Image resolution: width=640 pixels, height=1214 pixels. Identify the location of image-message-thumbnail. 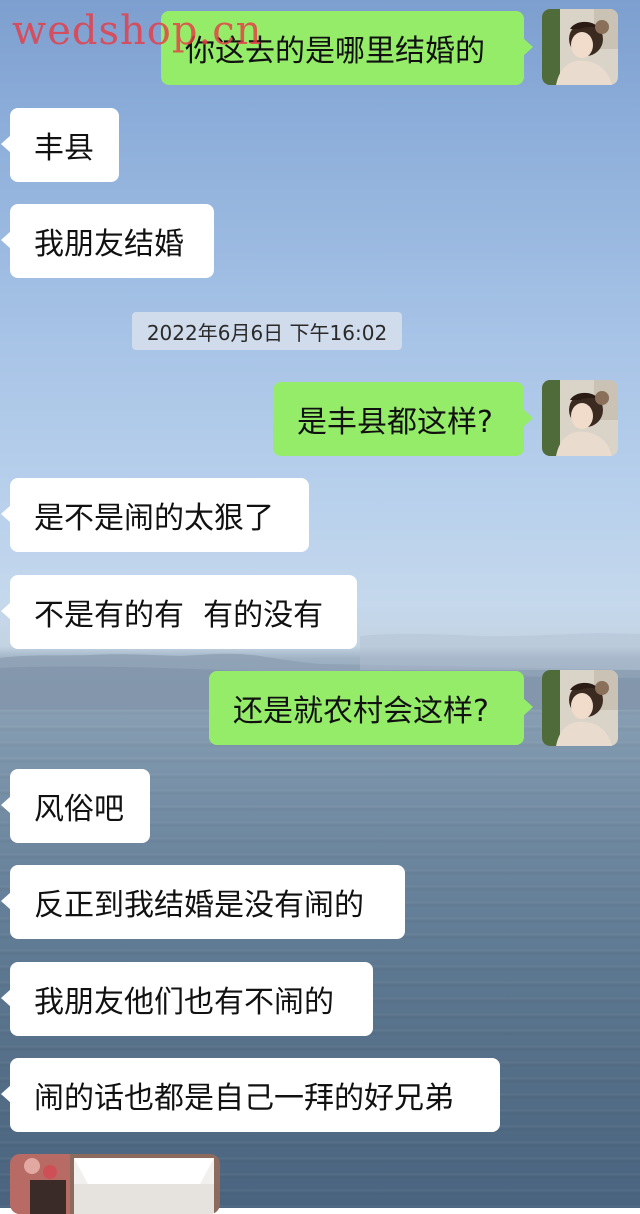
(115, 1184).